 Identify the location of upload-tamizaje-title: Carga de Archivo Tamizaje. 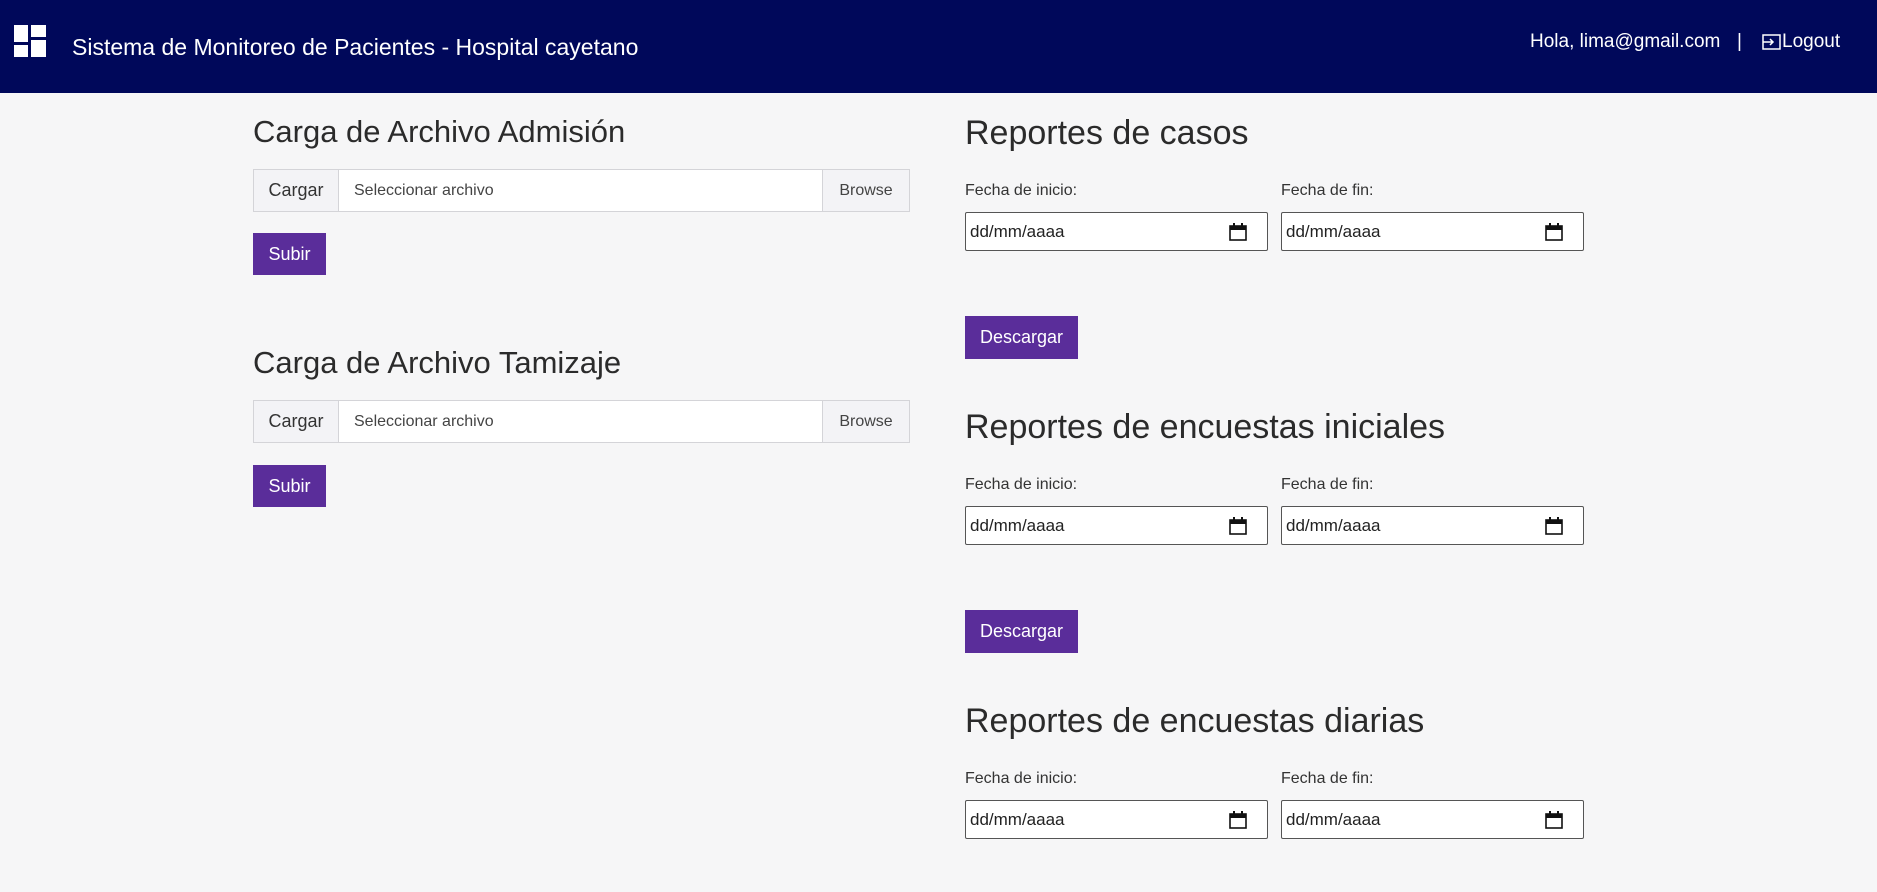
(437, 362).